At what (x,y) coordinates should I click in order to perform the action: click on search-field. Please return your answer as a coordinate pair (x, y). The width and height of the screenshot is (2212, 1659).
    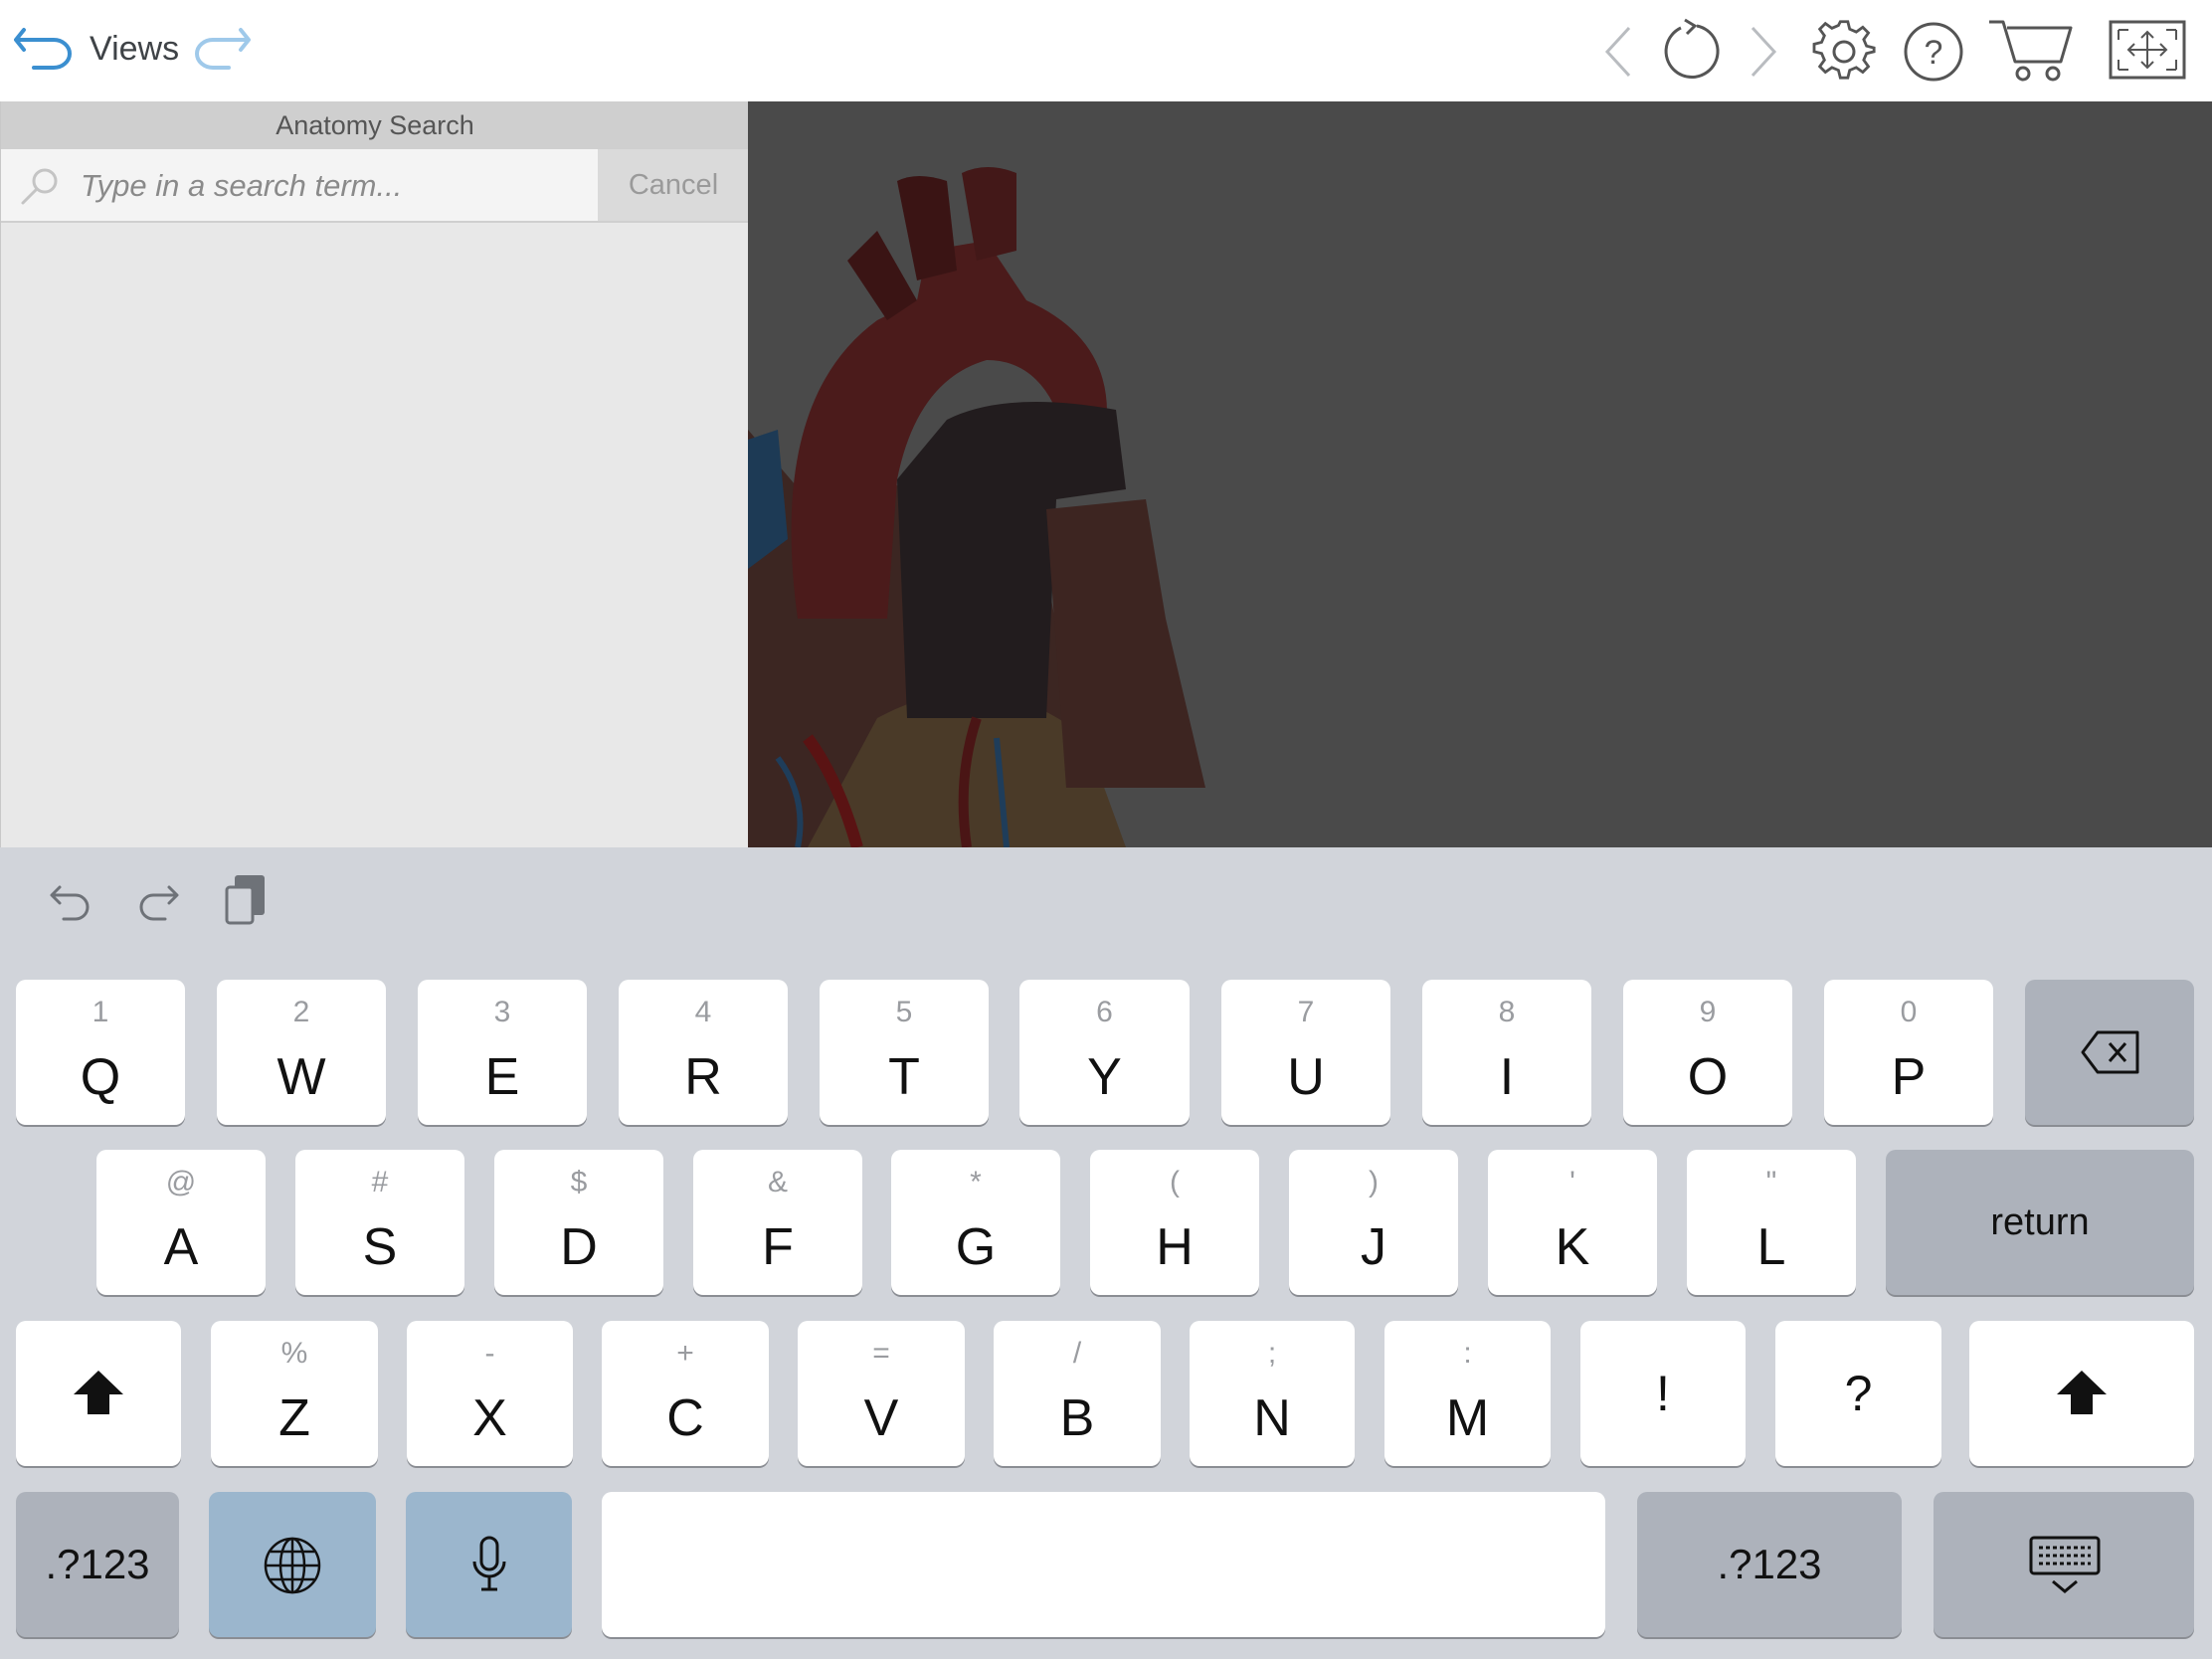
    Looking at the image, I should click on (299, 185).